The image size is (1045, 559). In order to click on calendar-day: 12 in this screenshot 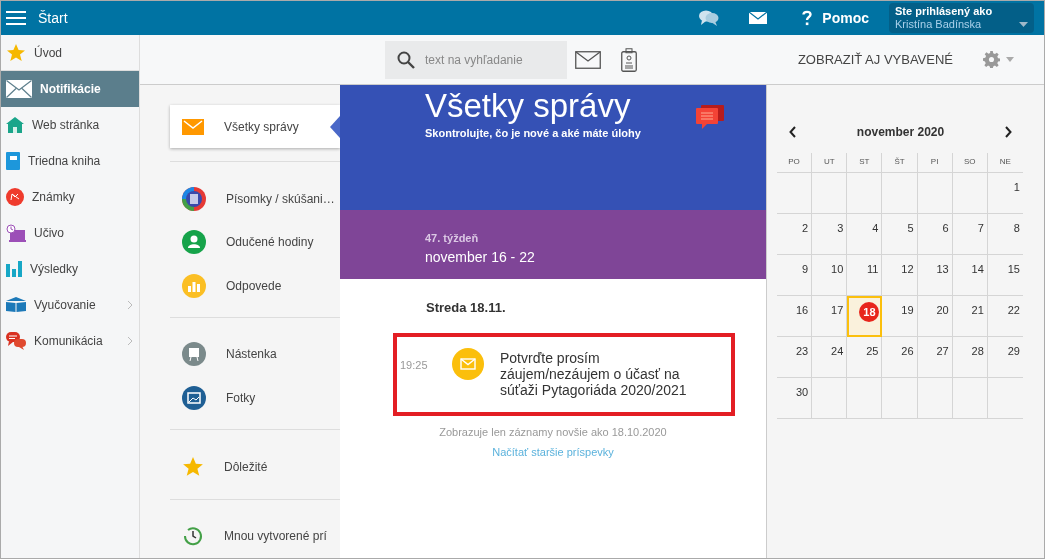, I will do `click(900, 275)`.